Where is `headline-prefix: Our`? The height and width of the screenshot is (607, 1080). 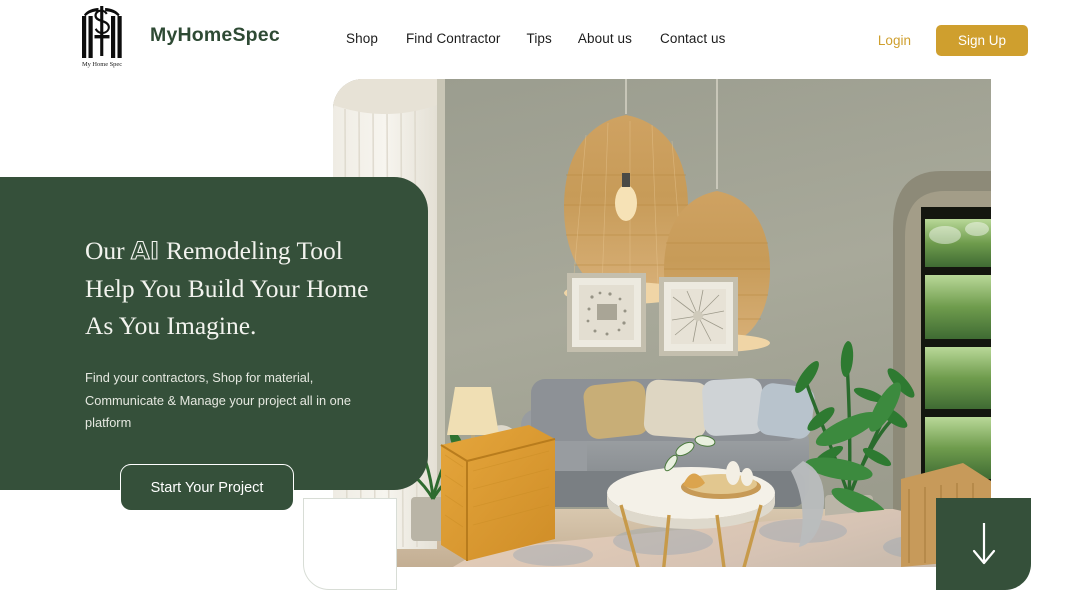 headline-prefix: Our is located at coordinates (108, 250).